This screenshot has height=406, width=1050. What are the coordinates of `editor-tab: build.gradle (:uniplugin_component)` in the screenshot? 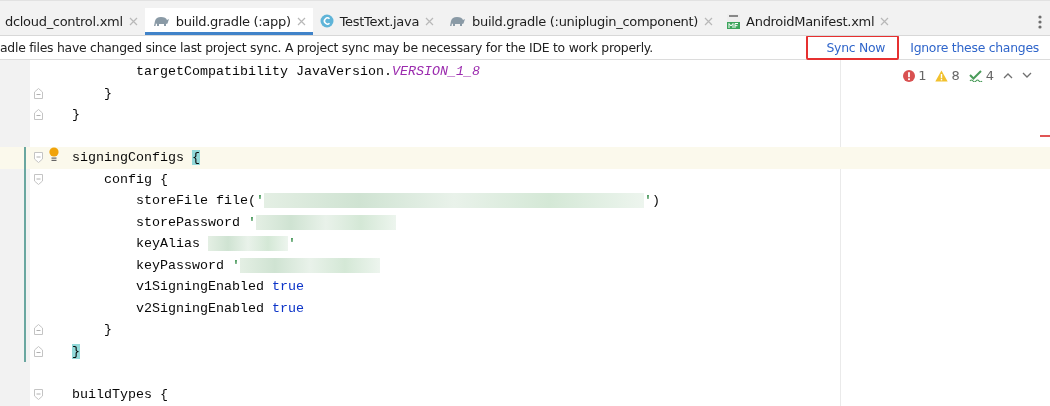 It's located at (581, 21).